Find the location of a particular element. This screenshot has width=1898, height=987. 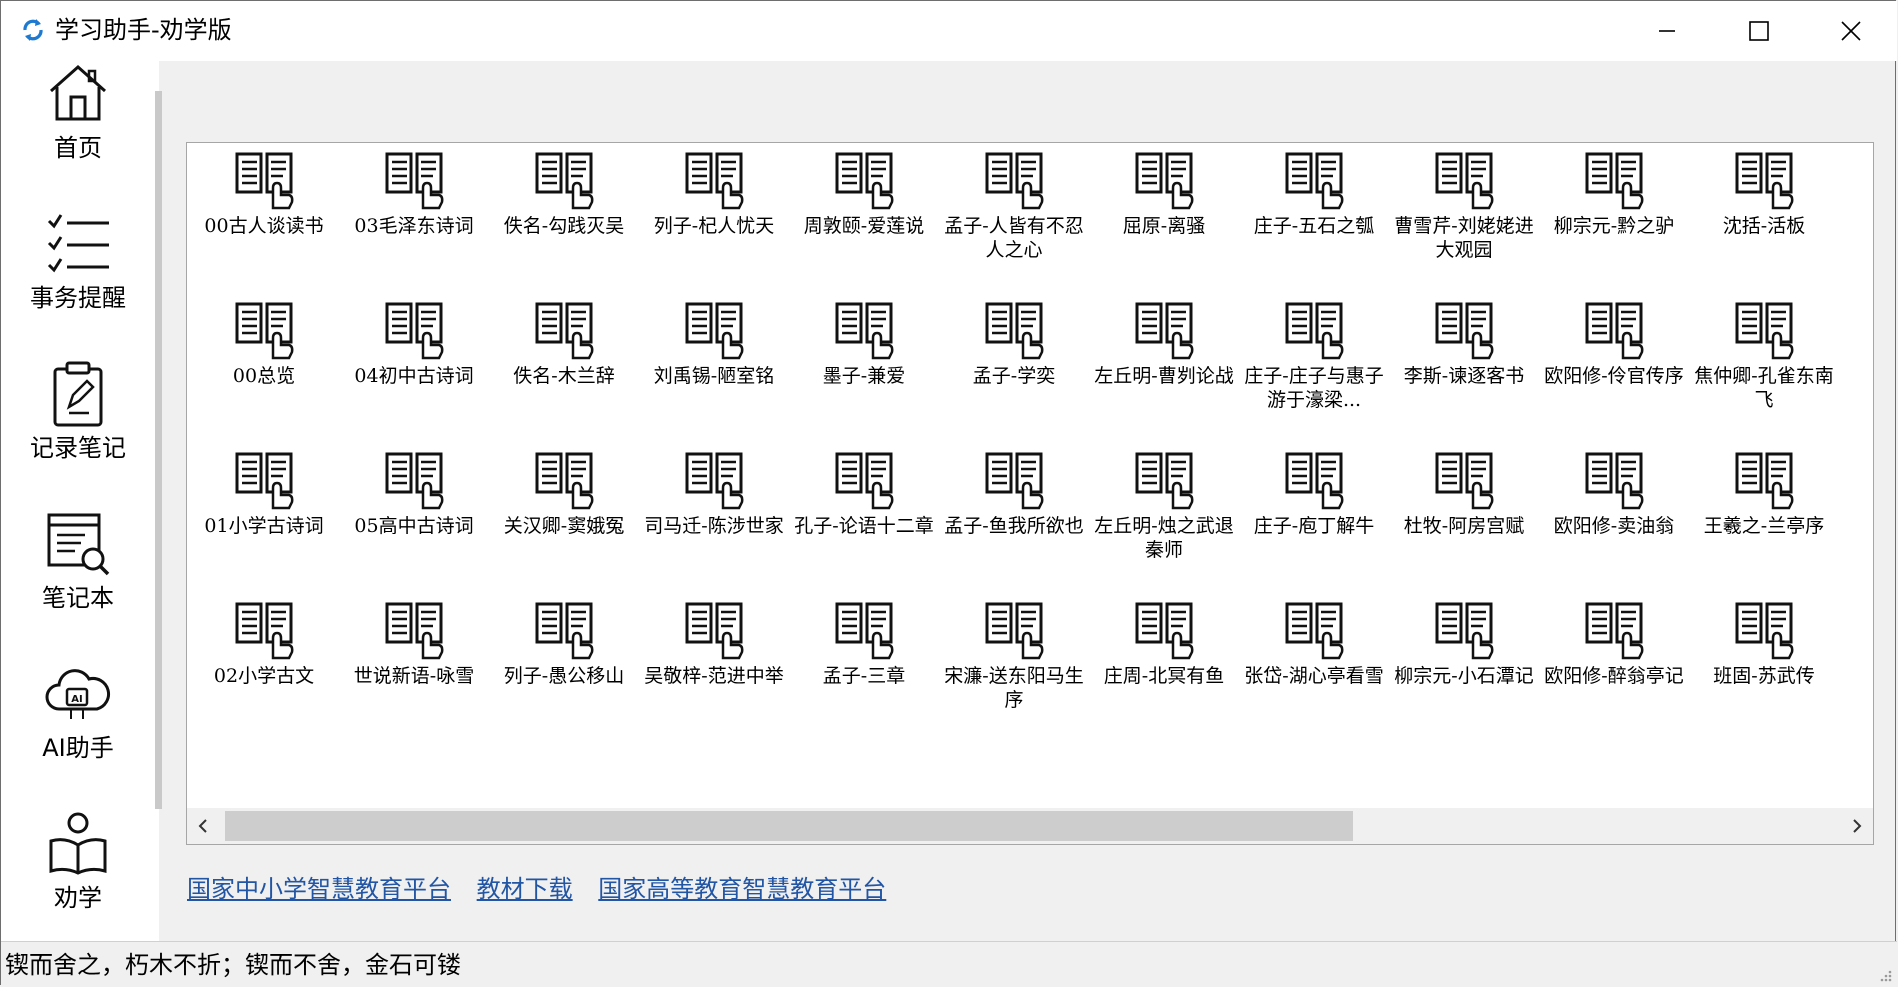

file-item: 周敦颐-爱莲说 is located at coordinates (864, 213).